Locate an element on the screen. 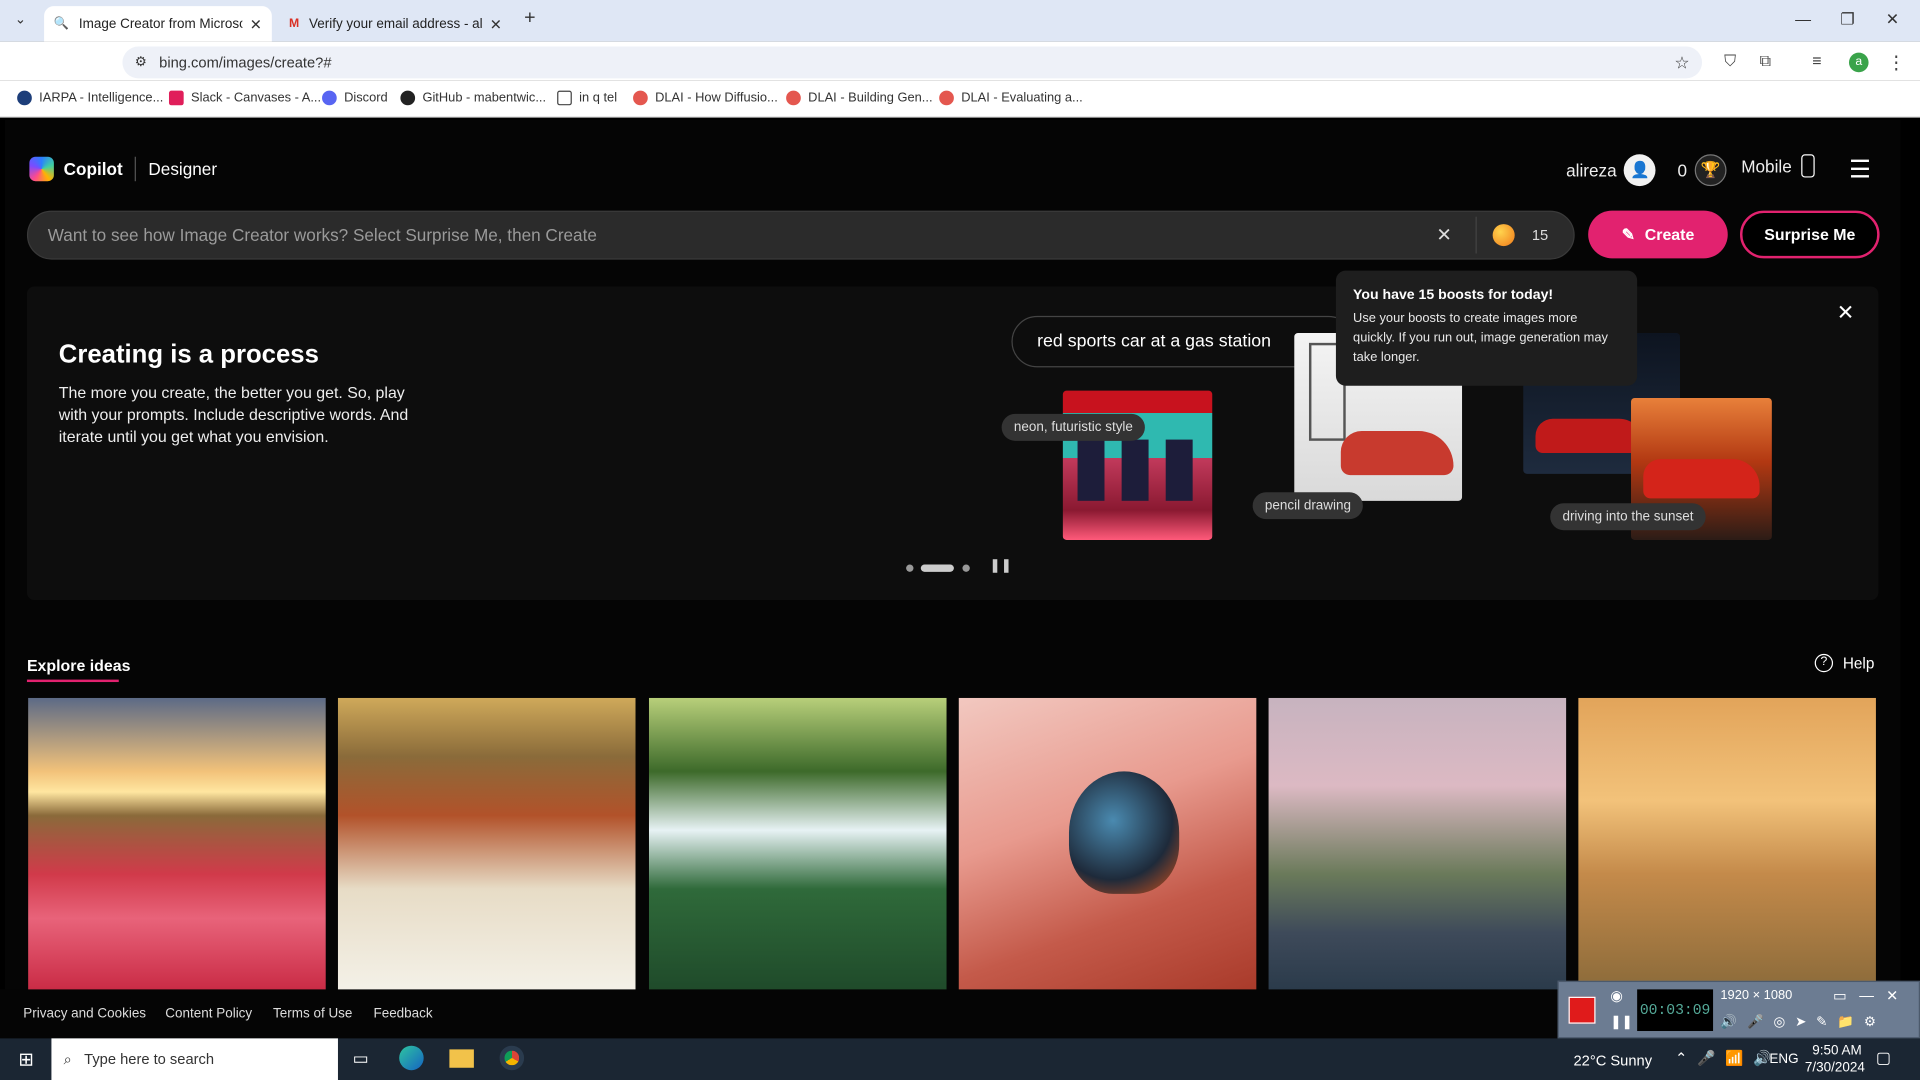 The image size is (1920, 1080). windows-start-icon: ⊞ is located at coordinates (25, 1059).